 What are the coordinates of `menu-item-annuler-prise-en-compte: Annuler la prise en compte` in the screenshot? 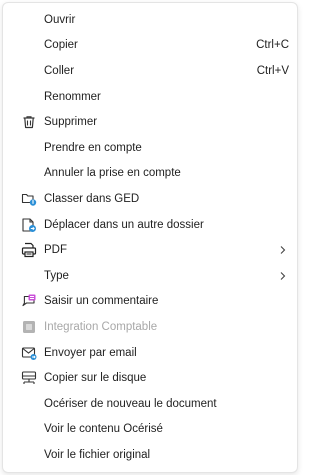 It's located at (150, 174).